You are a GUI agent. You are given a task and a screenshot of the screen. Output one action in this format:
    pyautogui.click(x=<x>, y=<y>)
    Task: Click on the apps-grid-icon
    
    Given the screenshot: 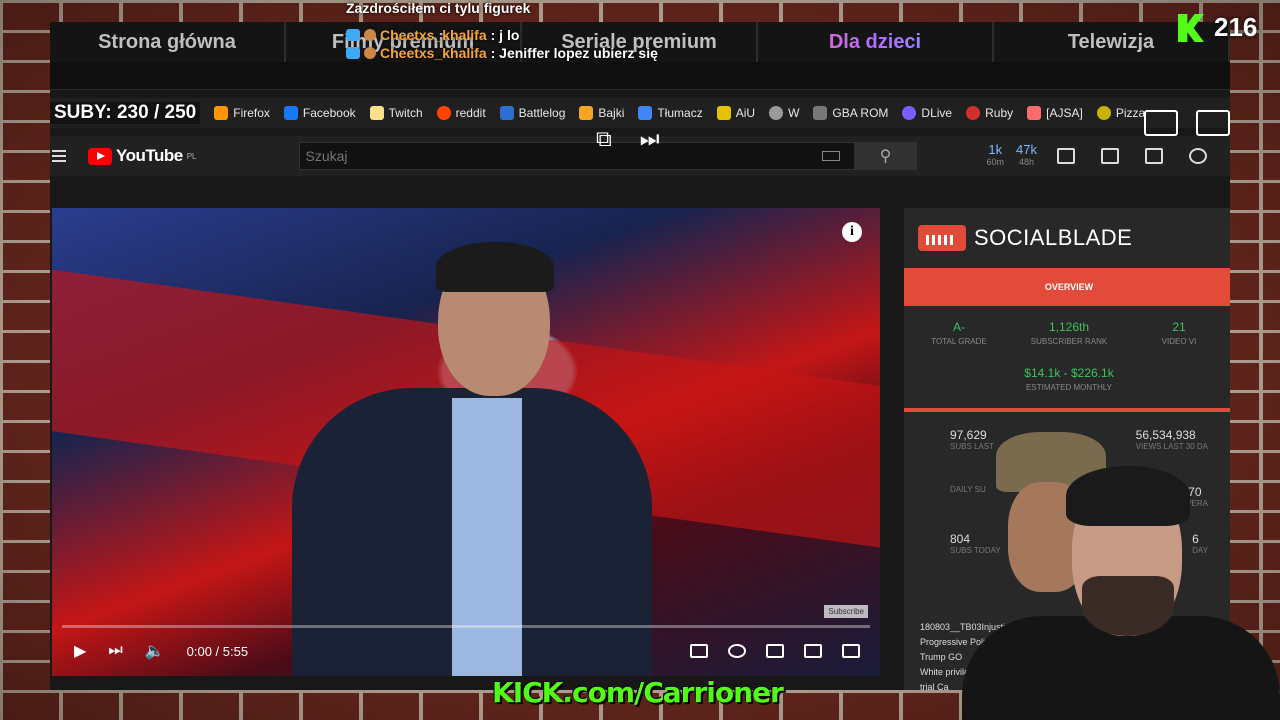 What is the action you would take?
    pyautogui.click(x=1153, y=156)
    